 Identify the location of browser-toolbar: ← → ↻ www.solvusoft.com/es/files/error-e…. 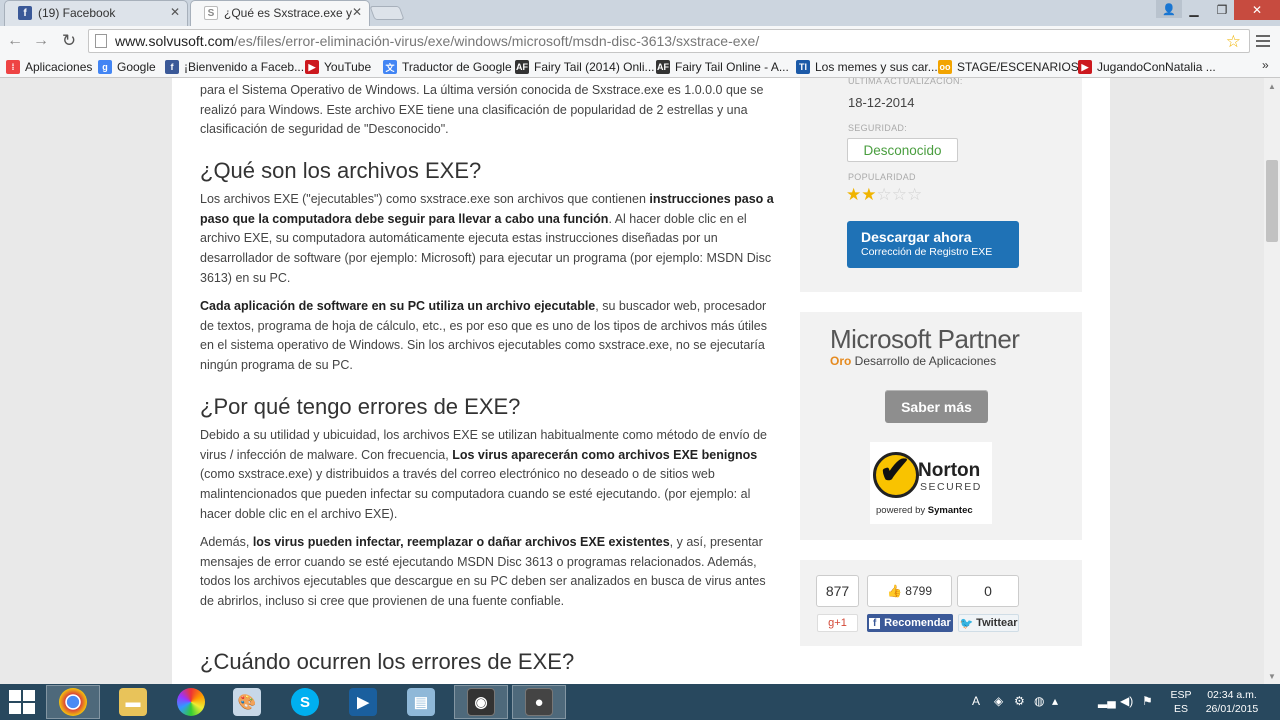
(640, 41).